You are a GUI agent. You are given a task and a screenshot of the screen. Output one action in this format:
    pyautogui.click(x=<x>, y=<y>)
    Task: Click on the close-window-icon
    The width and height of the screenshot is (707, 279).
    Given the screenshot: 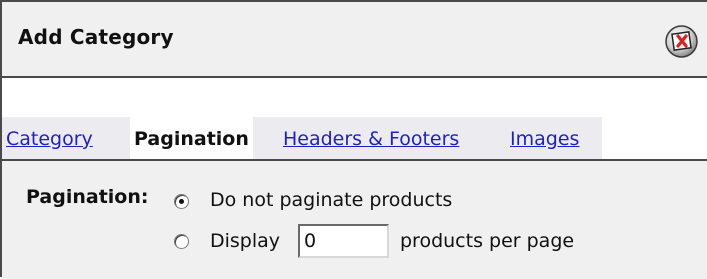 What is the action you would take?
    pyautogui.click(x=681, y=41)
    